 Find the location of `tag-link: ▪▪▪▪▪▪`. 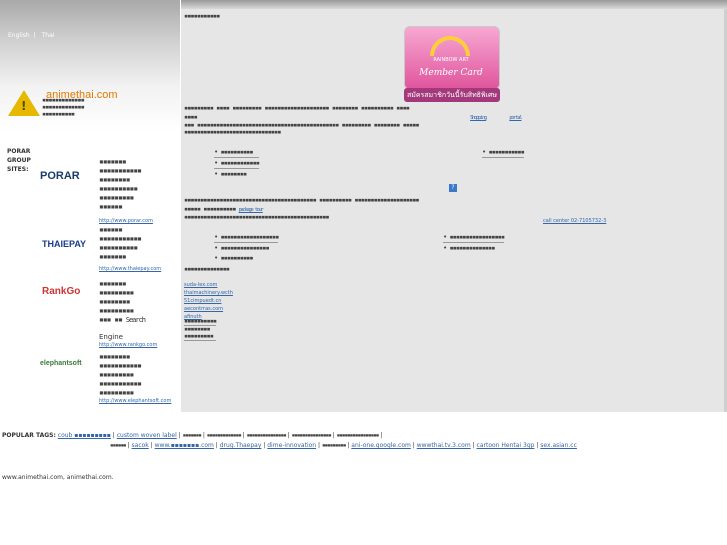

tag-link: ▪▪▪▪▪▪ is located at coordinates (118, 445).